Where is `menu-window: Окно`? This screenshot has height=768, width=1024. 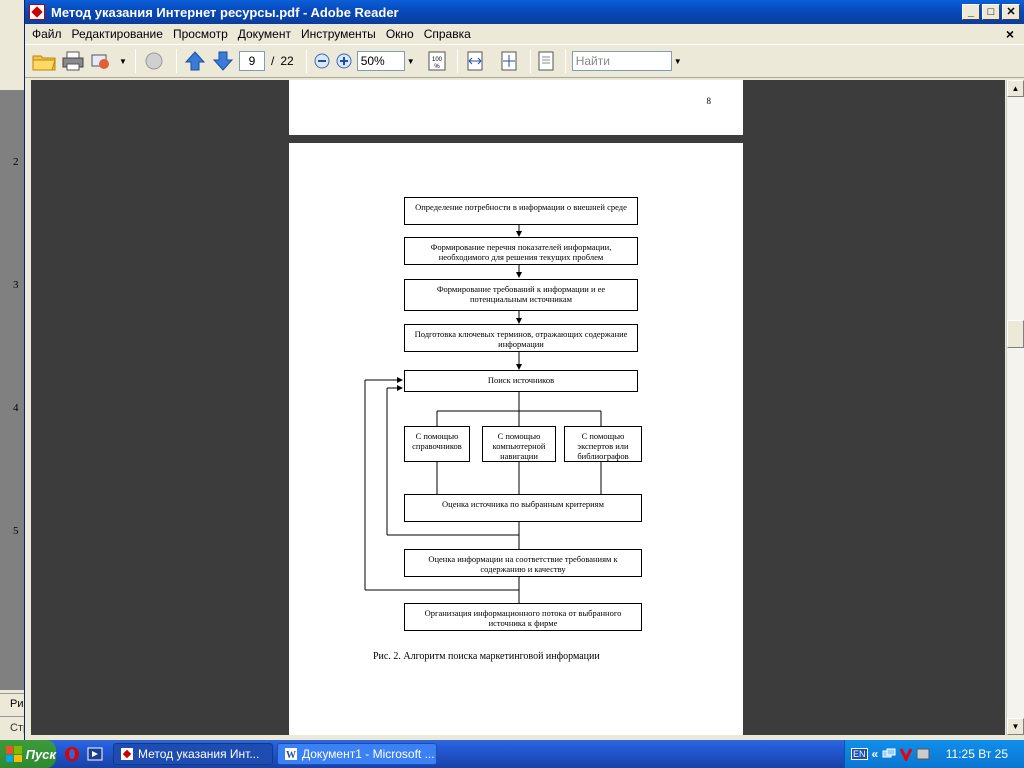
menu-window: Окно is located at coordinates (400, 34).